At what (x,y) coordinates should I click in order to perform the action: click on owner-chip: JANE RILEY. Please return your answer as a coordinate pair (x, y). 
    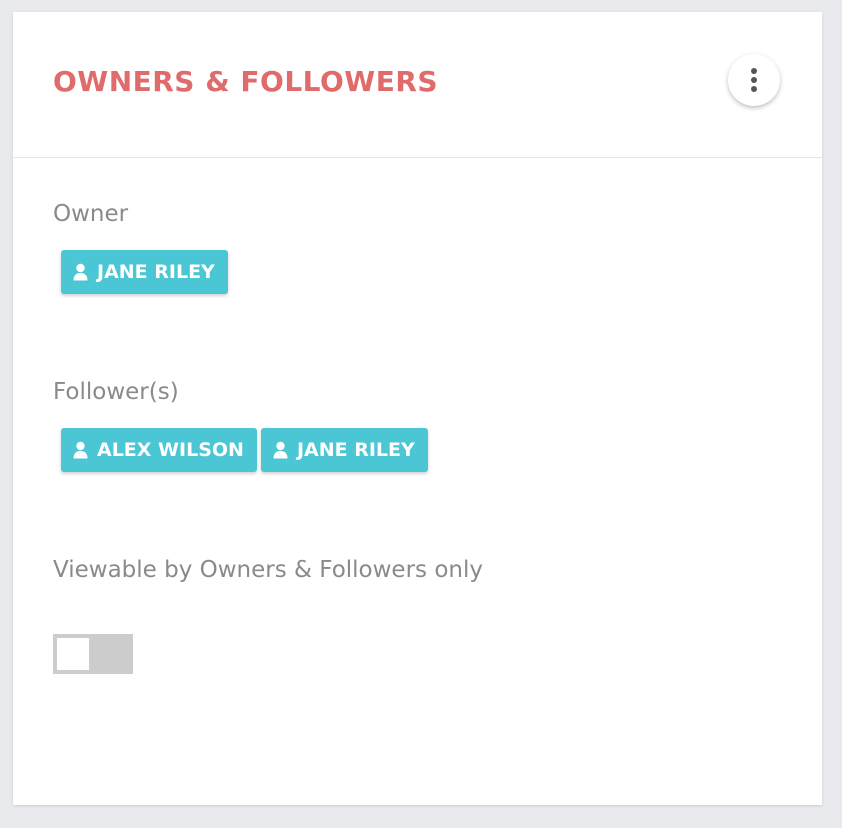
    Looking at the image, I should click on (144, 272).